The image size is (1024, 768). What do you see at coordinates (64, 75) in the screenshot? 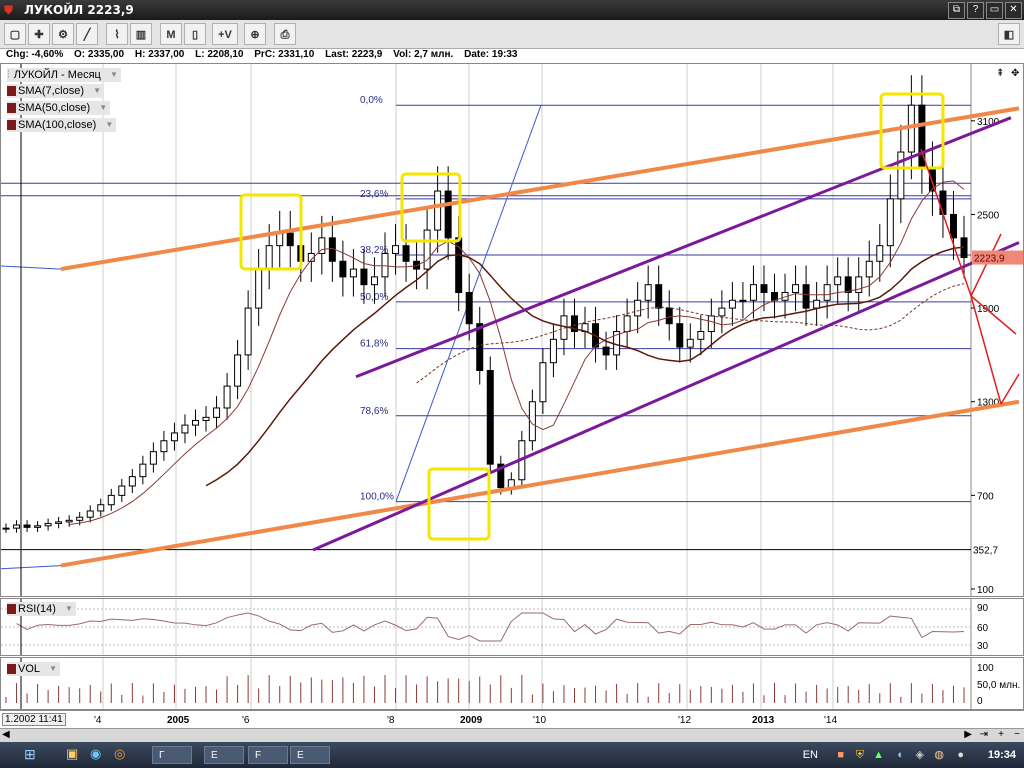
I see `legend-instrument: ⫶ ЛУКОЙЛ - Месяц ▼` at bounding box center [64, 75].